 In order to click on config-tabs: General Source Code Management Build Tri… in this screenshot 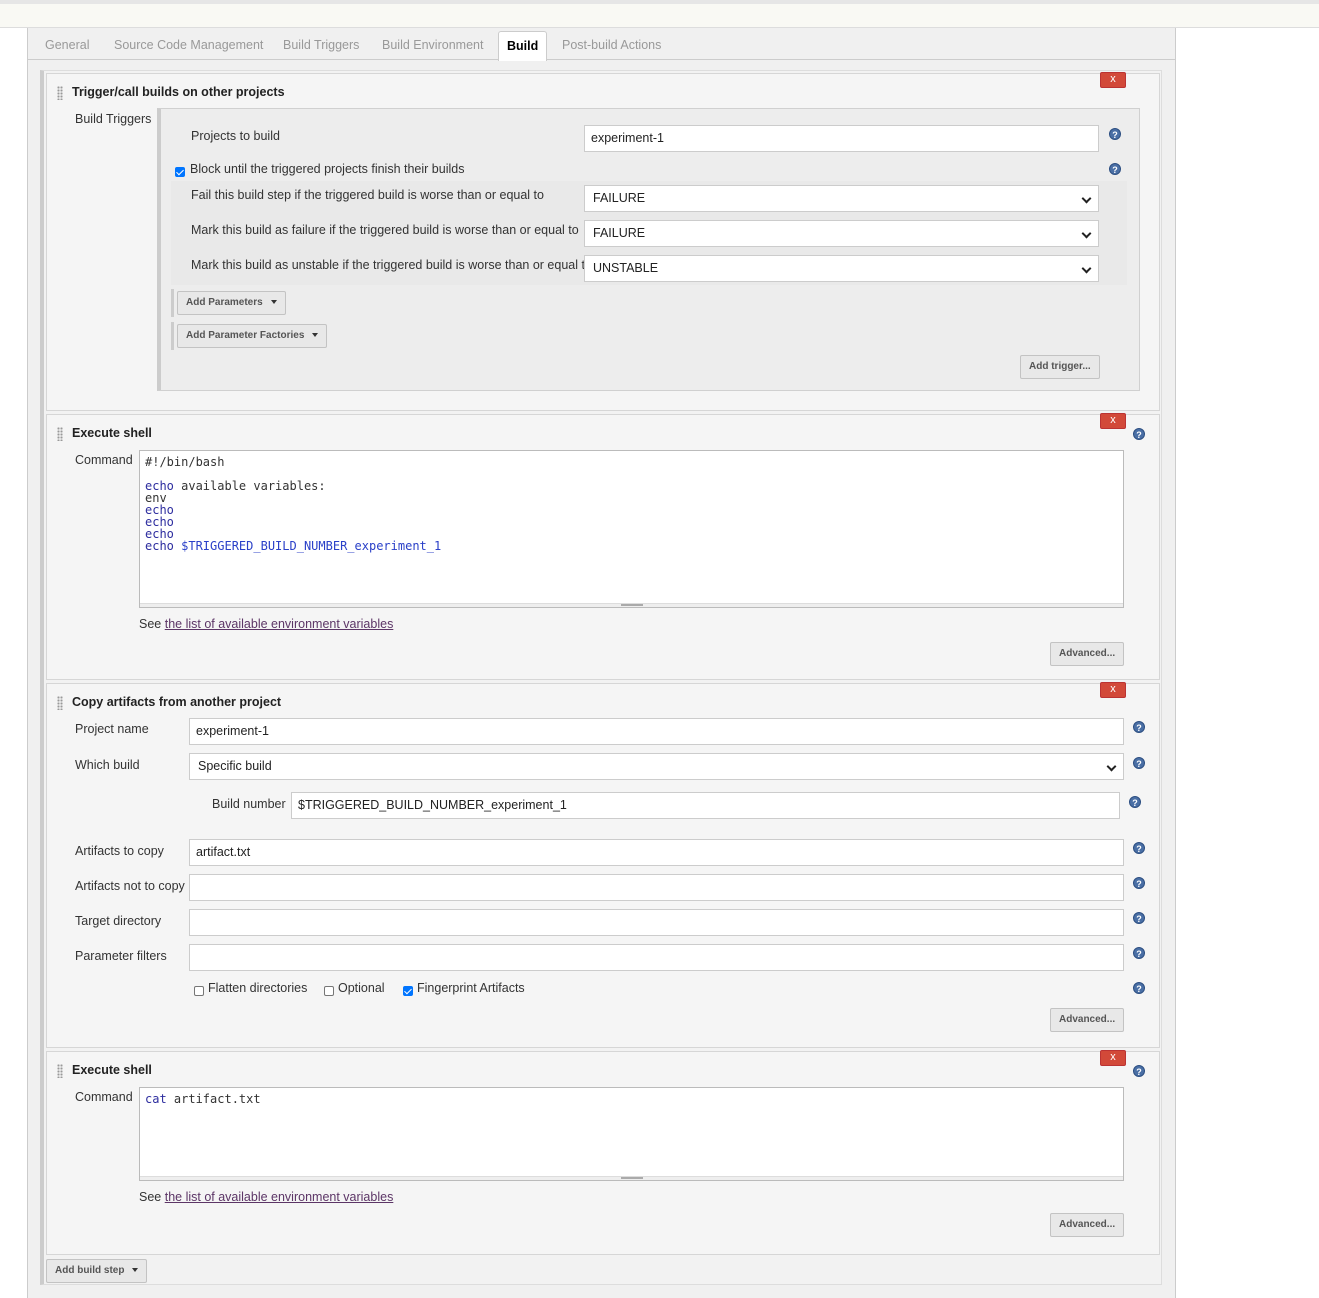, I will do `click(601, 44)`.